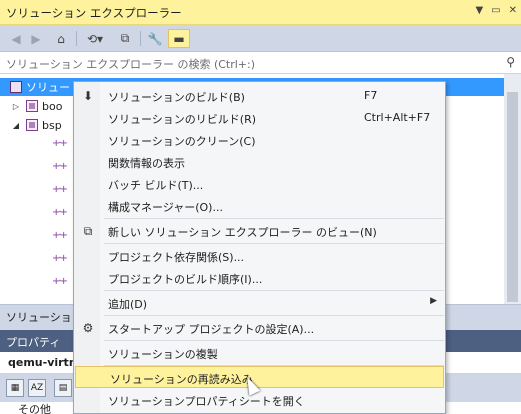 The height and width of the screenshot is (414, 521). Describe the element at coordinates (259, 140) in the screenshot. I see `menu-item-clean-solution: ソリューションのクリーン(C)` at that location.